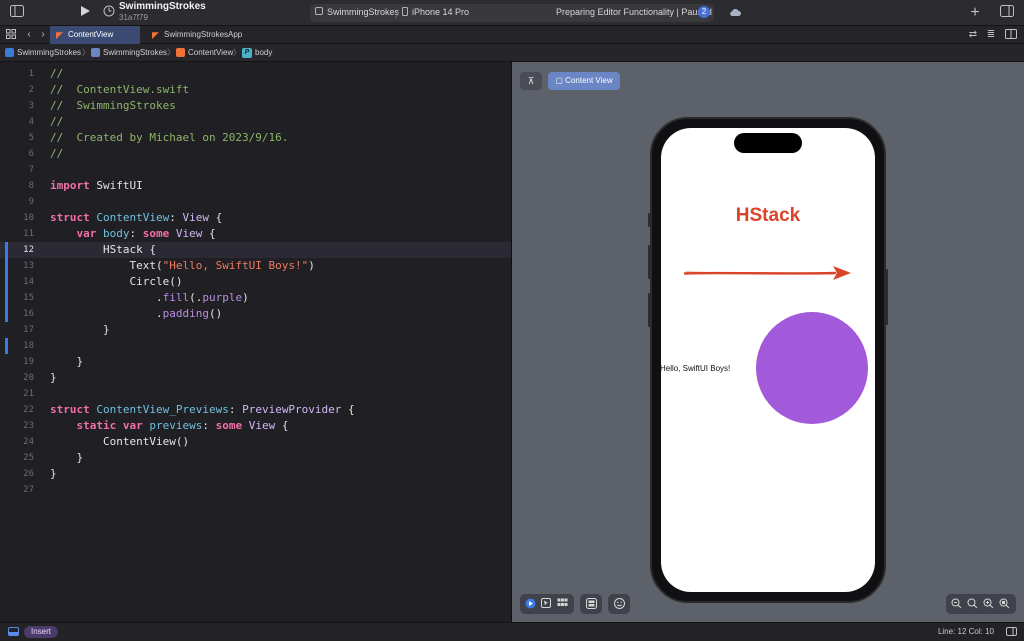 This screenshot has width=1024, height=641. What do you see at coordinates (255, 282) in the screenshot?
I see `code-line: 14 Circle()` at bounding box center [255, 282].